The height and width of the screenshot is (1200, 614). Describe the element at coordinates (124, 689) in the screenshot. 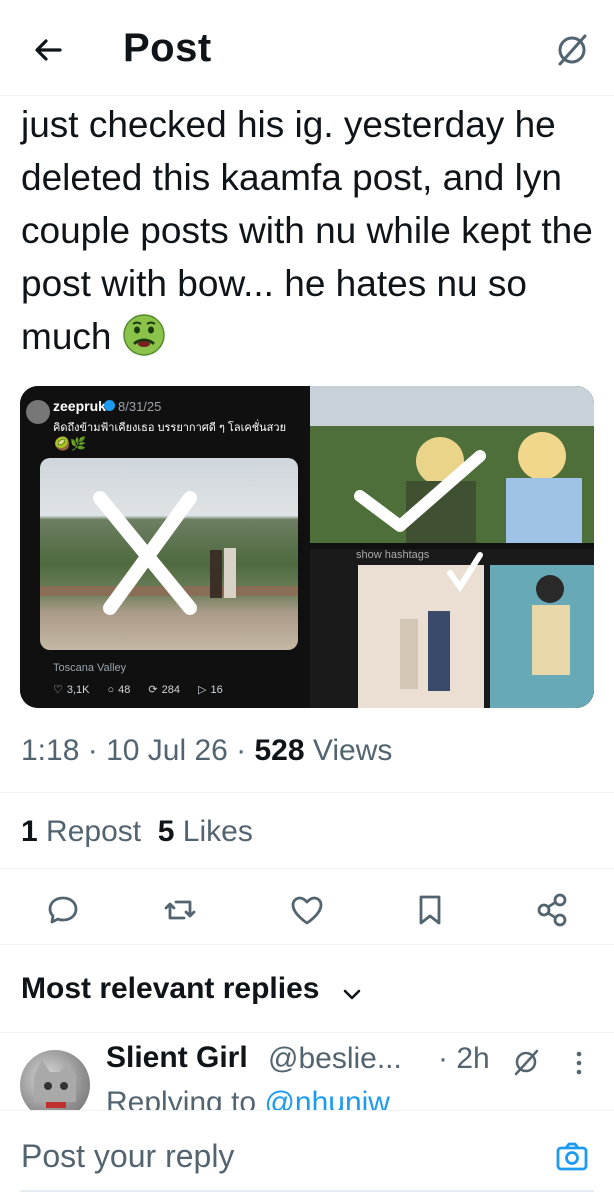

I see `embedded-comments-count: 48` at that location.